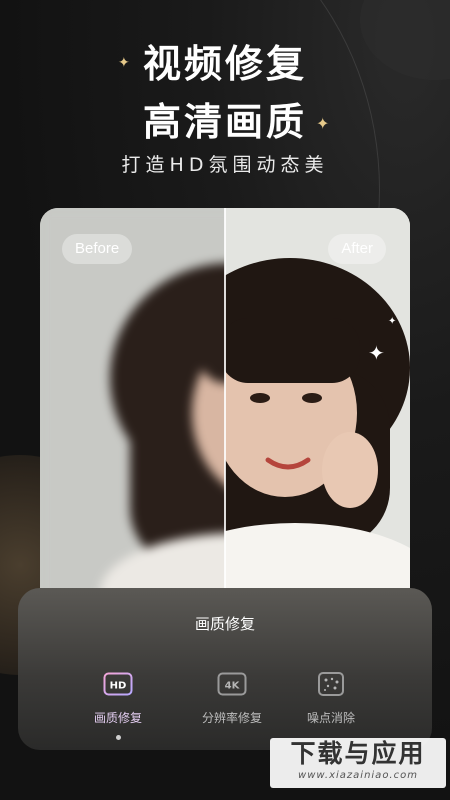 This screenshot has width=450, height=800. What do you see at coordinates (224, 64) in the screenshot?
I see `headline-line-1: 视频修复` at bounding box center [224, 64].